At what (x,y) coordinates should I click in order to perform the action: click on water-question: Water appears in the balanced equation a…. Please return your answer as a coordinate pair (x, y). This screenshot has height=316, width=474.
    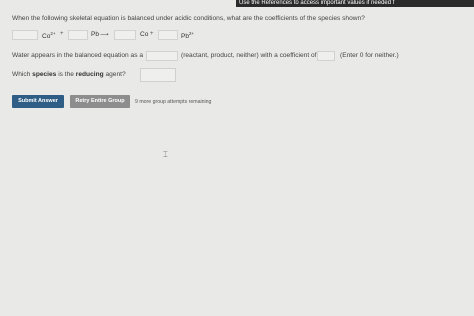
    Looking at the image, I should click on (222, 56).